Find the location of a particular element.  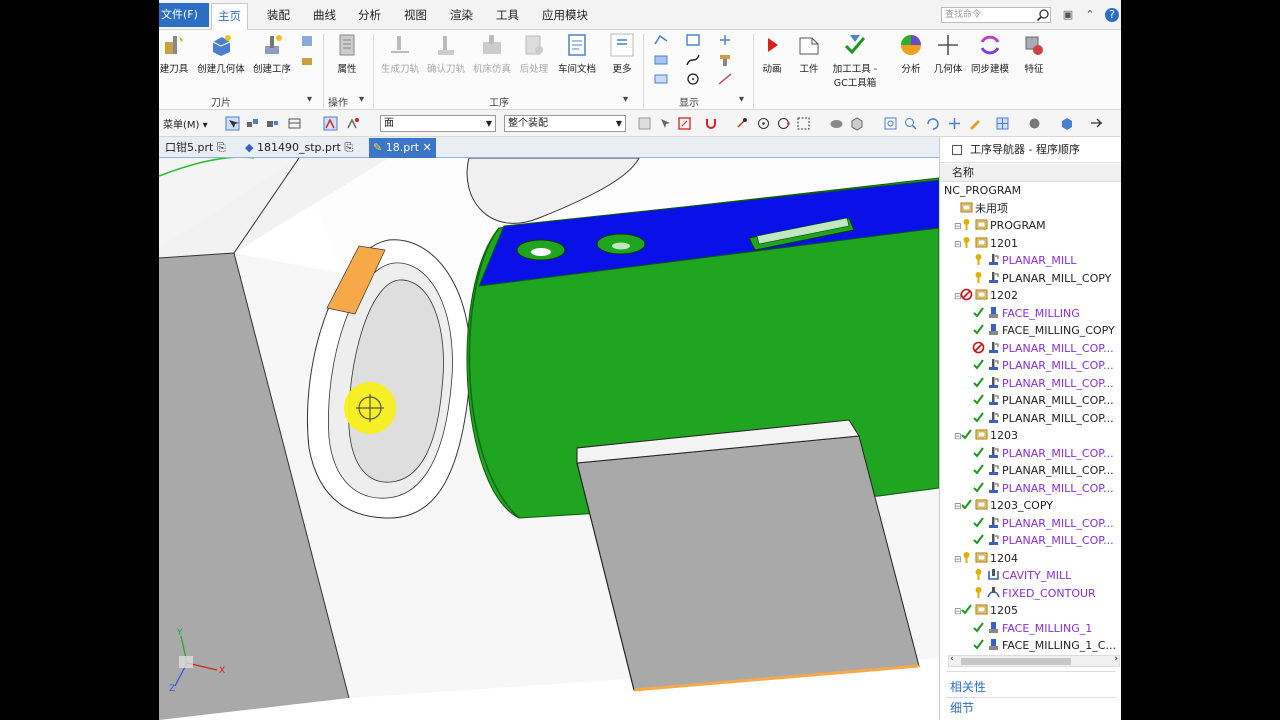

magnet-icon is located at coordinates (711, 123).